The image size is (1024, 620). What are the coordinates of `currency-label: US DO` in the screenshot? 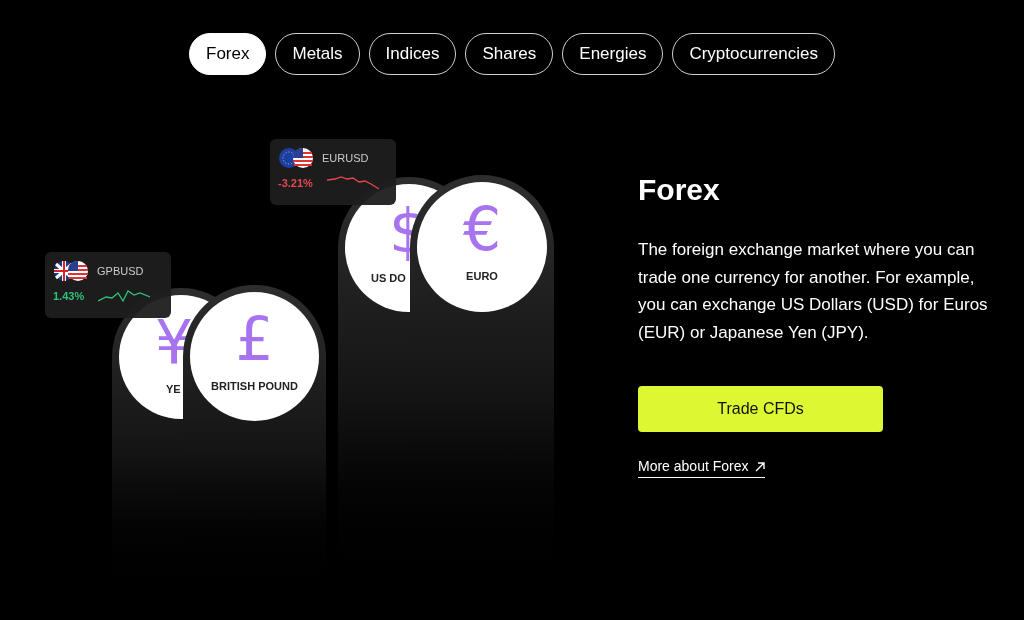 It's located at (388, 278).